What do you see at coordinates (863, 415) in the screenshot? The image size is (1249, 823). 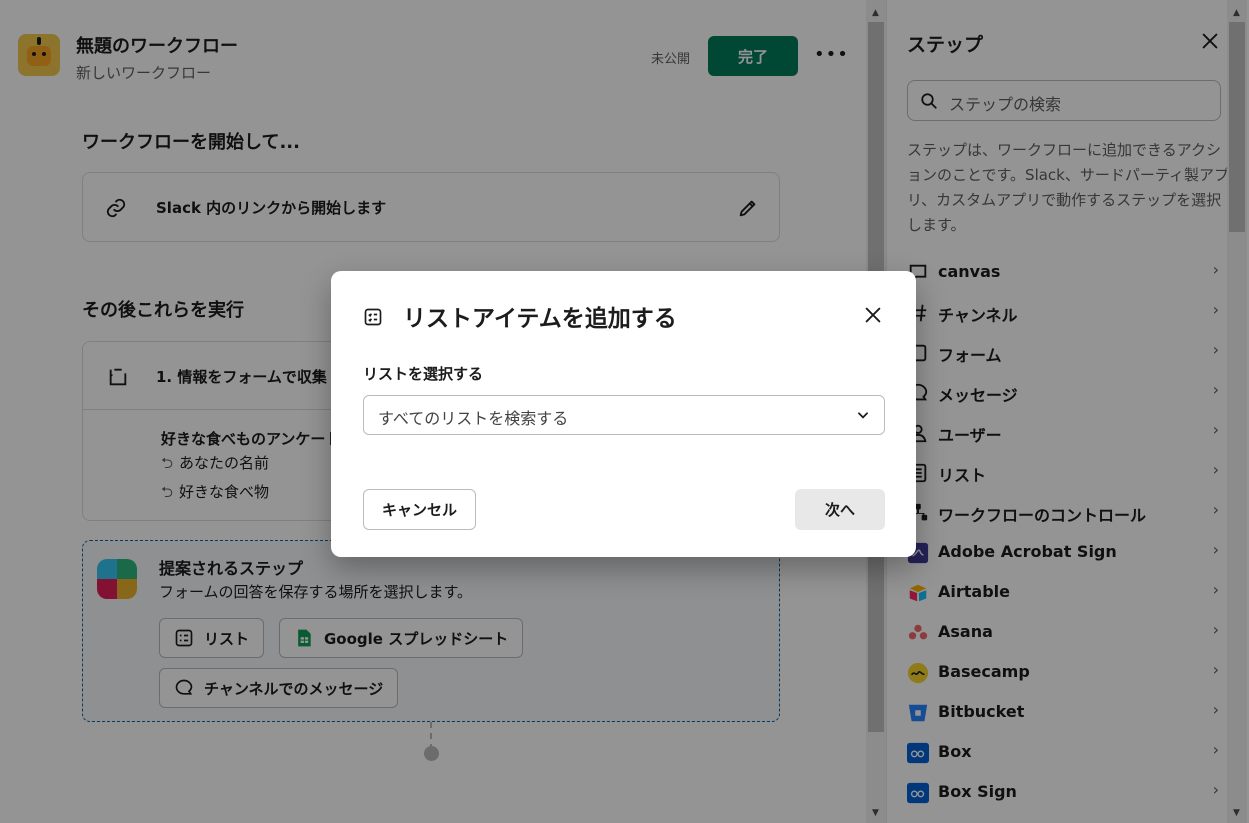 I see `chevron-down-icon` at bounding box center [863, 415].